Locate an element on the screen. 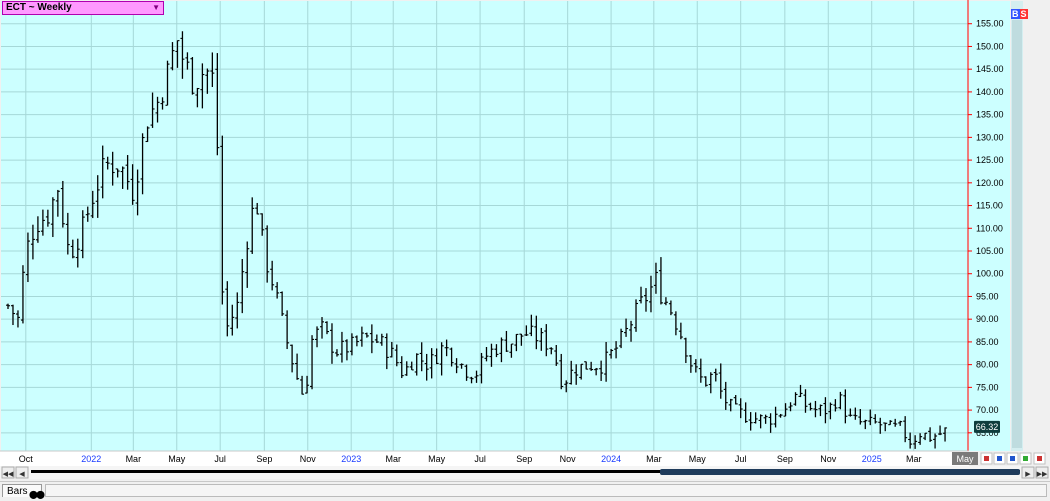  bottom-tab-bar: Bars ⬤⬤ is located at coordinates (525, 490).